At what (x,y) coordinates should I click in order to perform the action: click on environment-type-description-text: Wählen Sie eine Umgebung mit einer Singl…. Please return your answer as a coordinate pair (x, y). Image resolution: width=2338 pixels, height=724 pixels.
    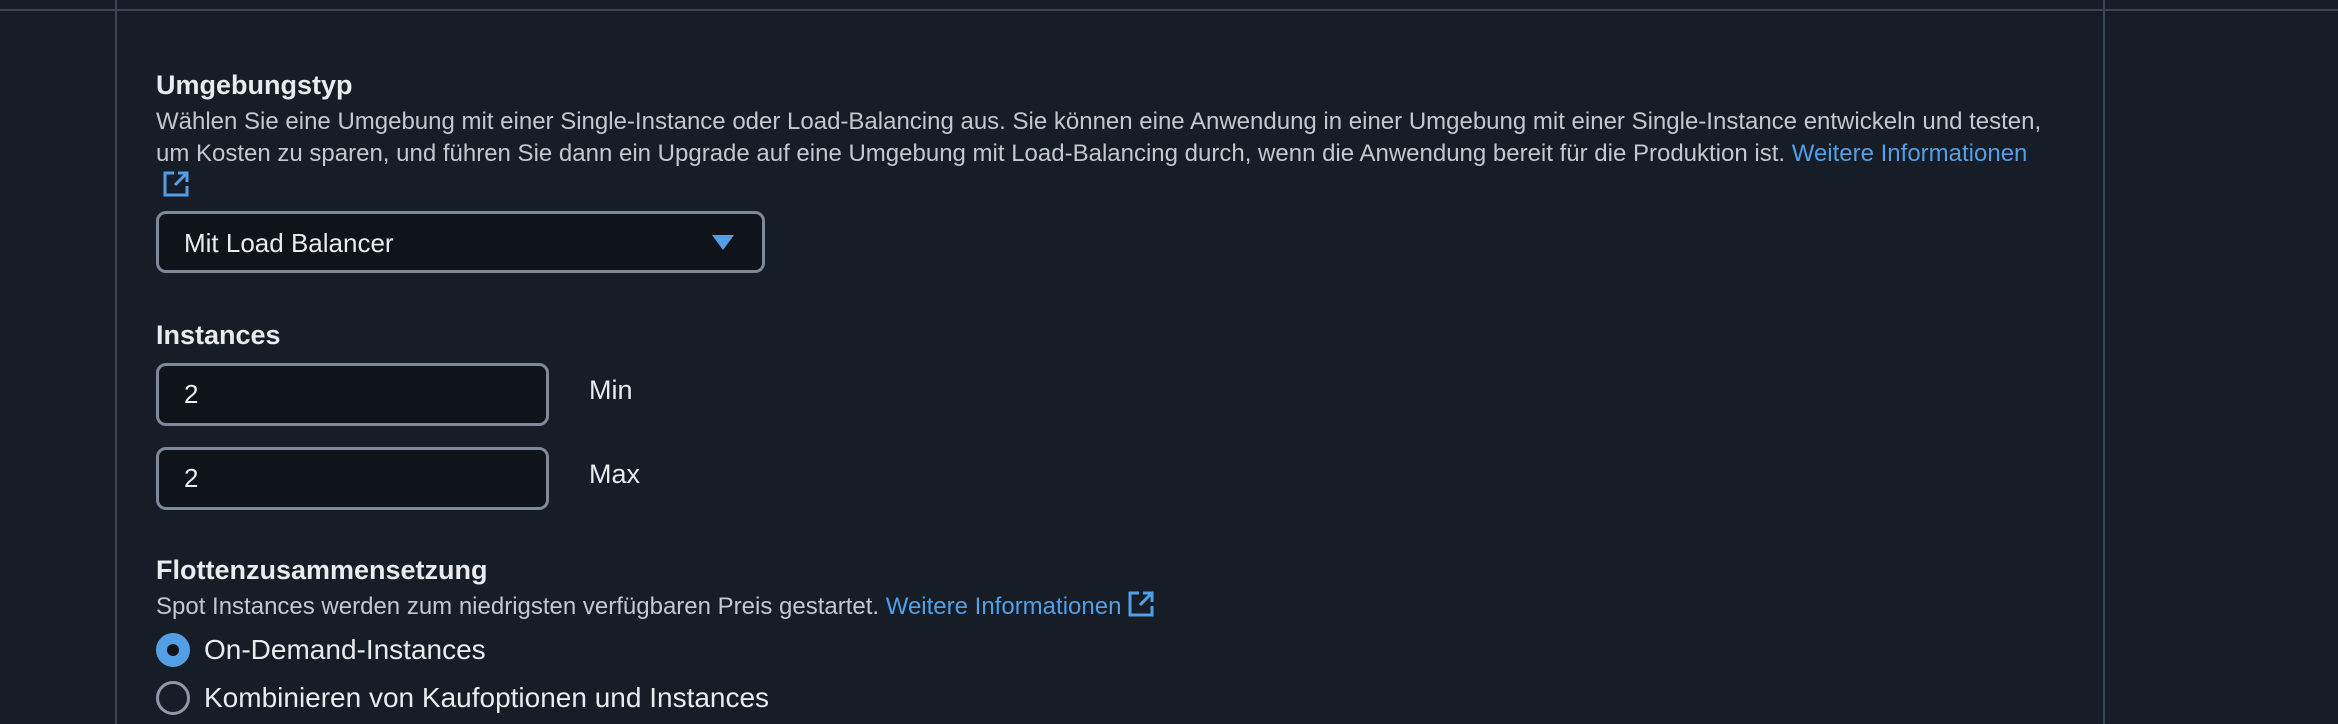
    Looking at the image, I should click on (1099, 137).